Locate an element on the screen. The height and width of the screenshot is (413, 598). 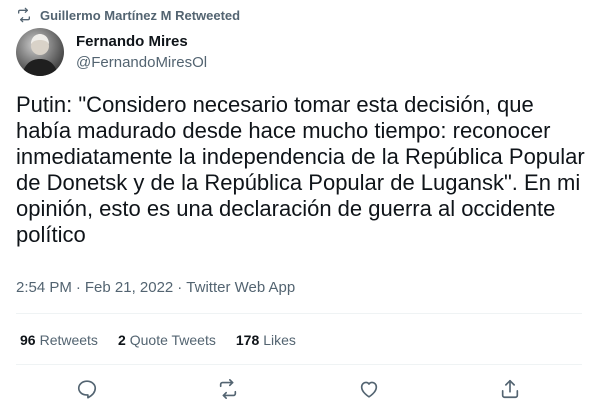
reply-button is located at coordinates (87, 389).